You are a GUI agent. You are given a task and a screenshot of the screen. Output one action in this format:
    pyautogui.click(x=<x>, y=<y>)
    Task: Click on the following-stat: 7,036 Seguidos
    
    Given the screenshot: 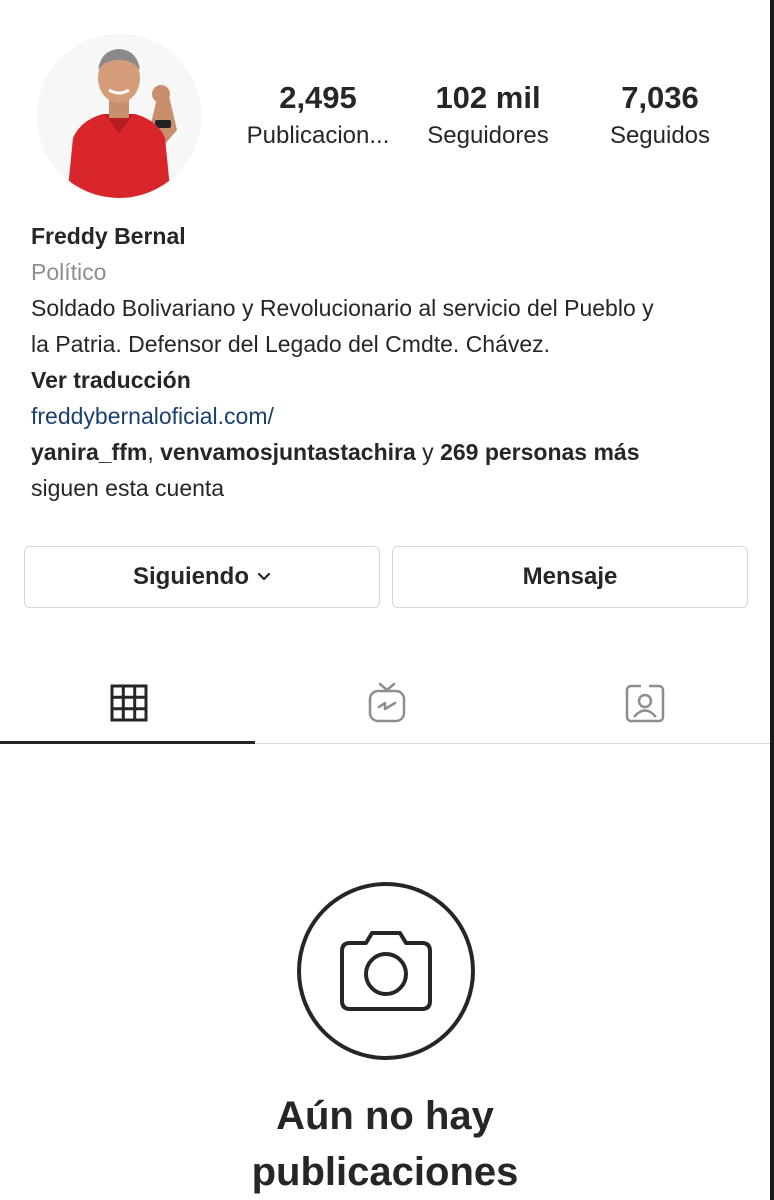 What is the action you would take?
    pyautogui.click(x=660, y=115)
    